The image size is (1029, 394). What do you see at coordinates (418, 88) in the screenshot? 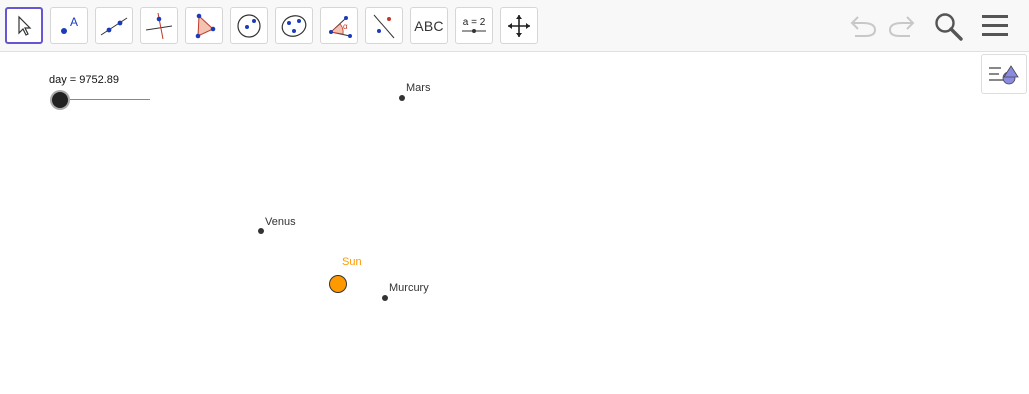
I see `mars-label: Mars` at bounding box center [418, 88].